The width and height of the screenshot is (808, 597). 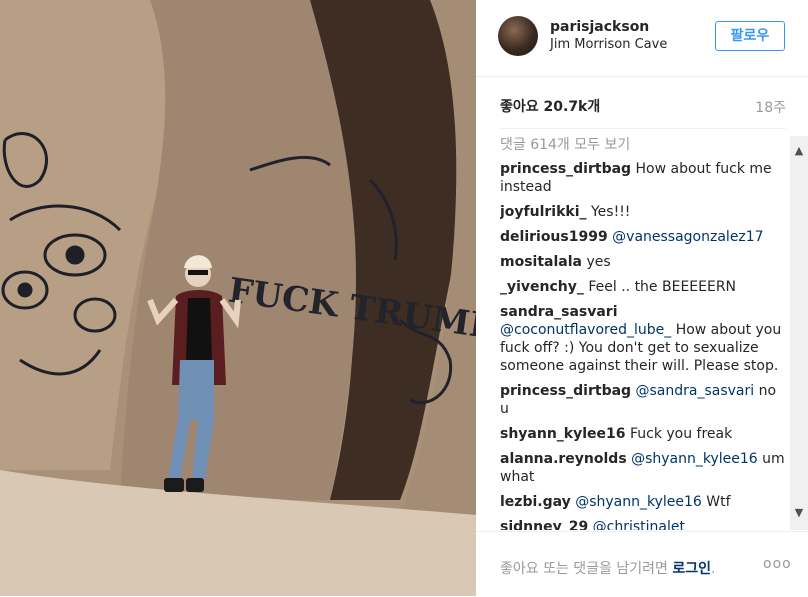 I want to click on post-header: parisjackson Jim Morrison Cave 팔로우, so click(x=642, y=38).